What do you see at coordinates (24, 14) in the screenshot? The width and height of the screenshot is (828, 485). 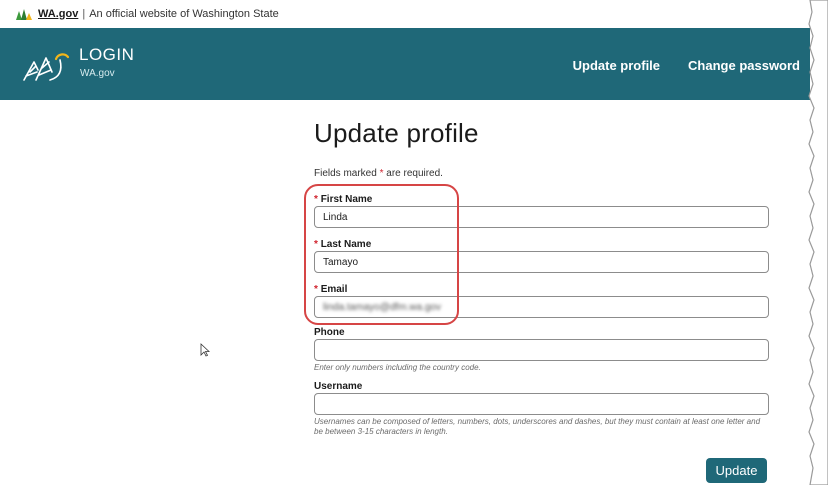 I see `wa-trees-icon` at bounding box center [24, 14].